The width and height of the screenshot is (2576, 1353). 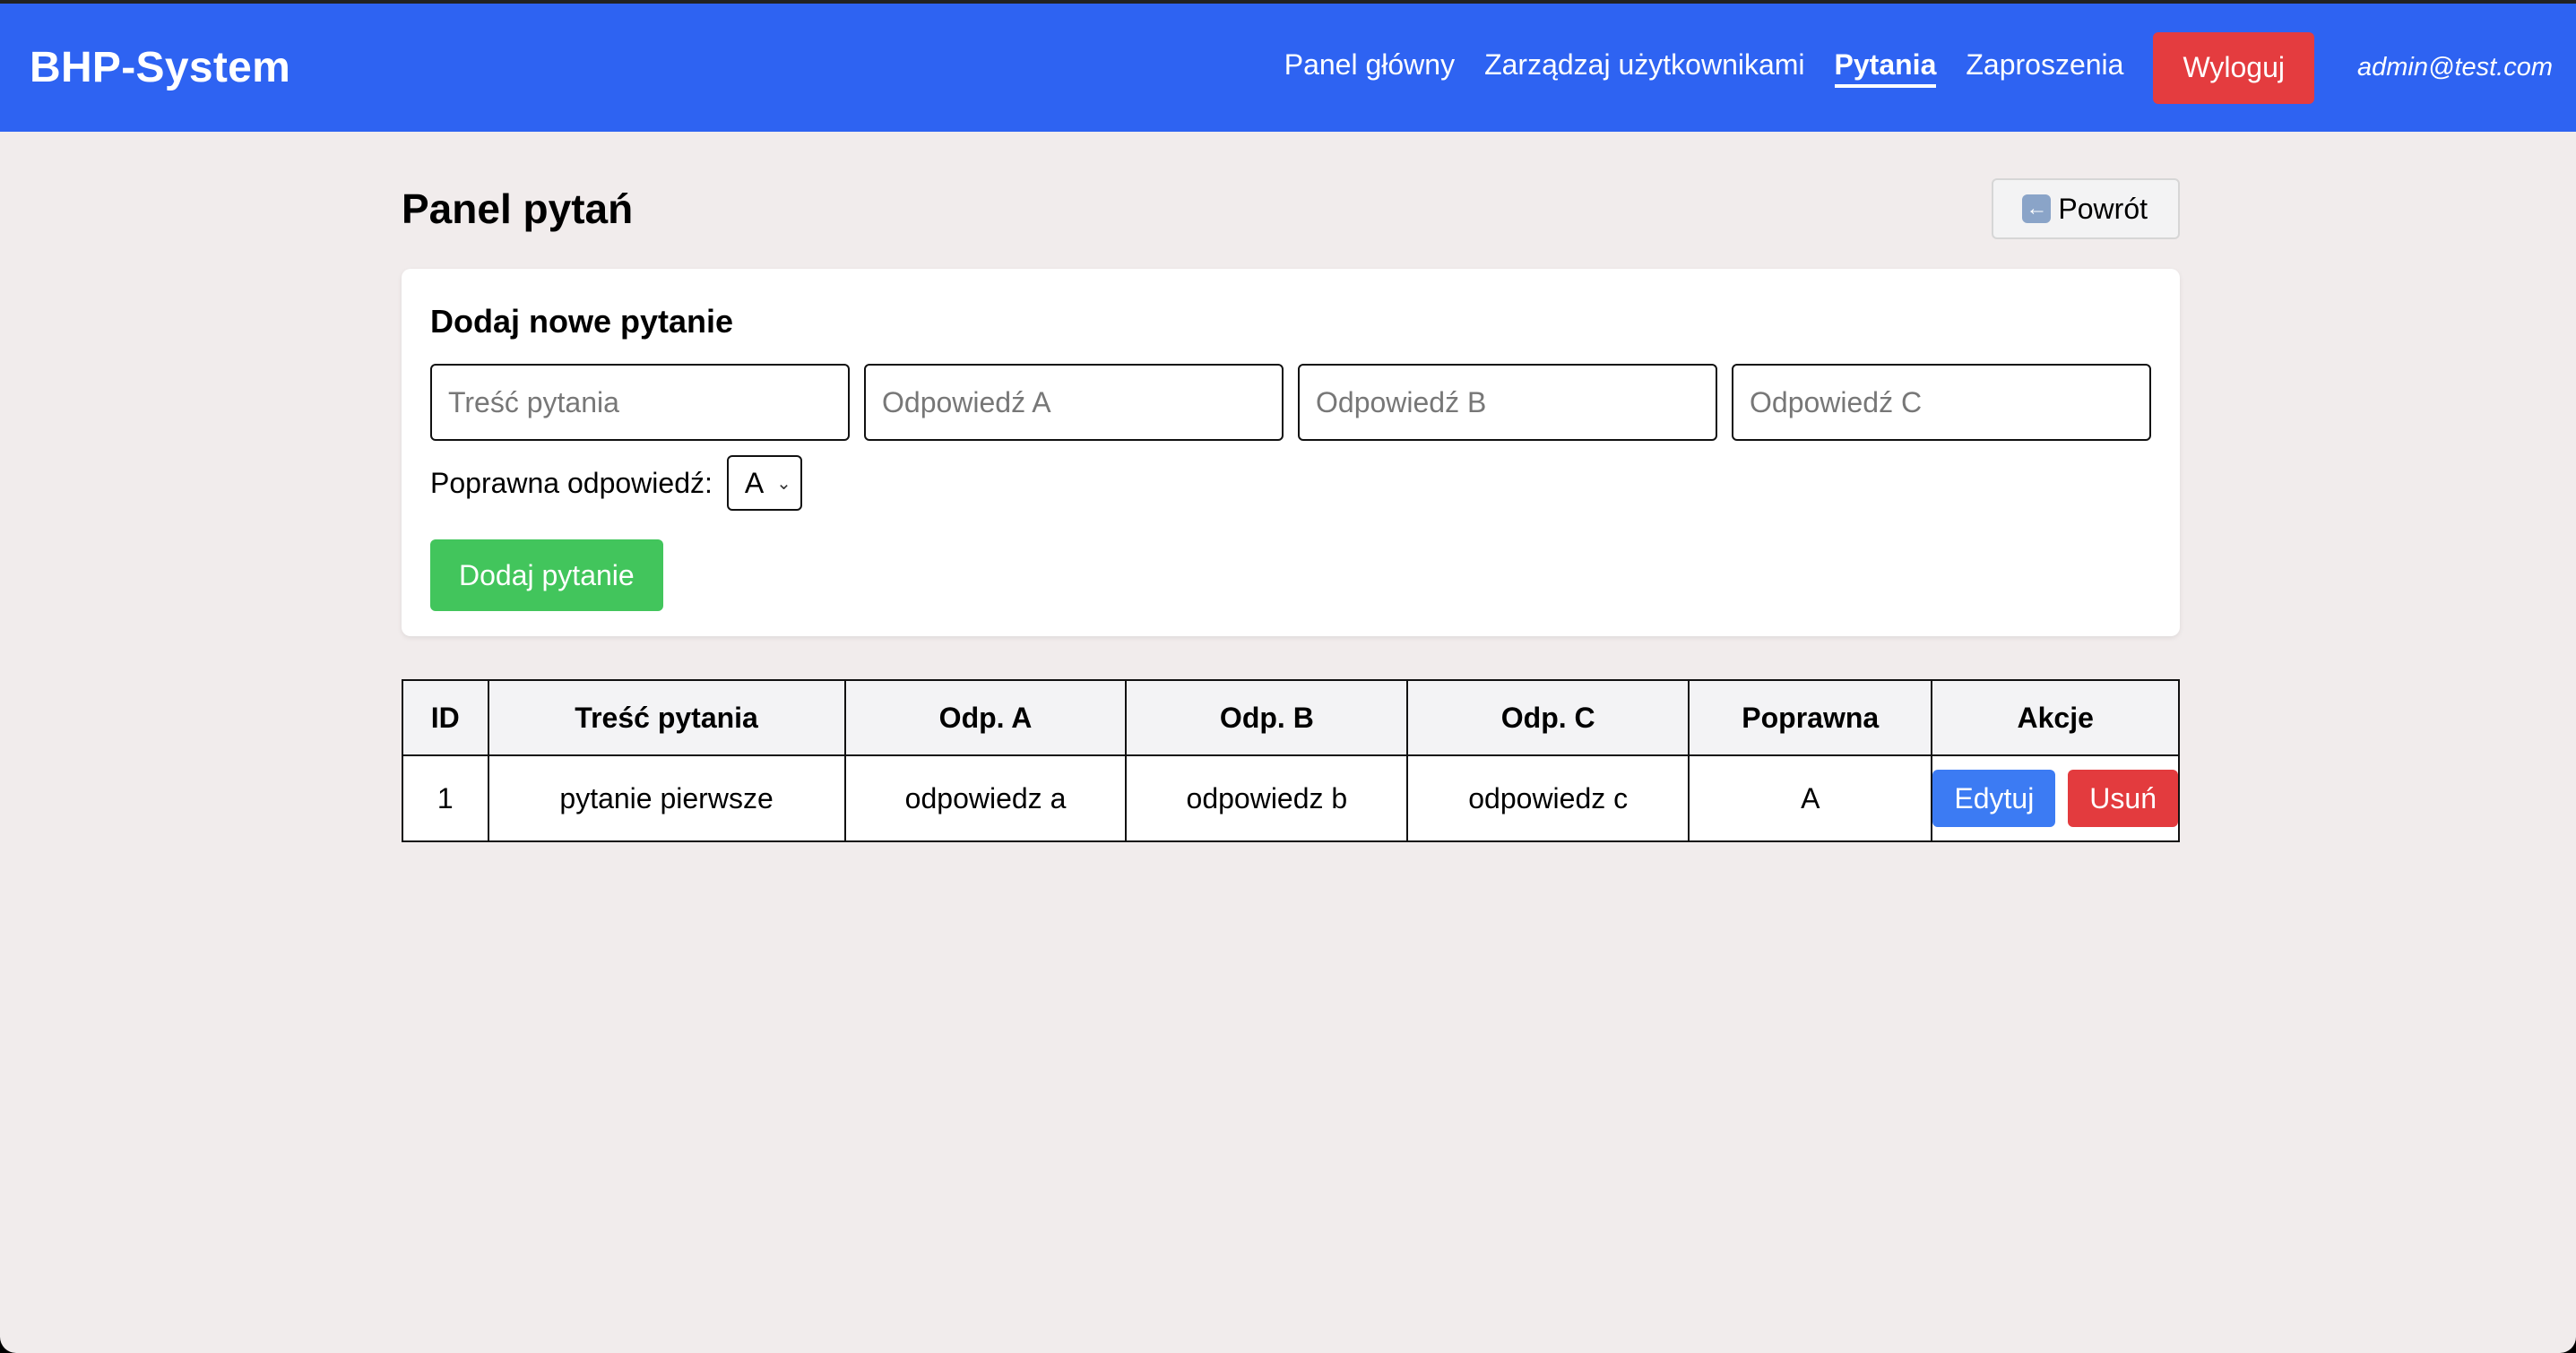 I want to click on answer-a-input, so click(x=1074, y=402).